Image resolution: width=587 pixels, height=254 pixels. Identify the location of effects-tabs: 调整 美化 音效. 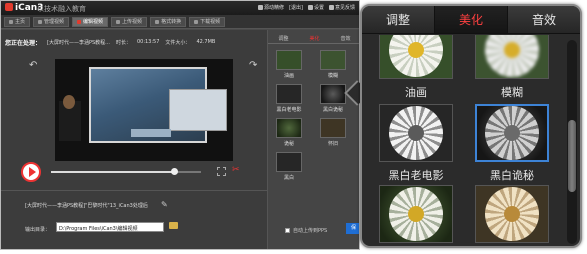
(471, 20).